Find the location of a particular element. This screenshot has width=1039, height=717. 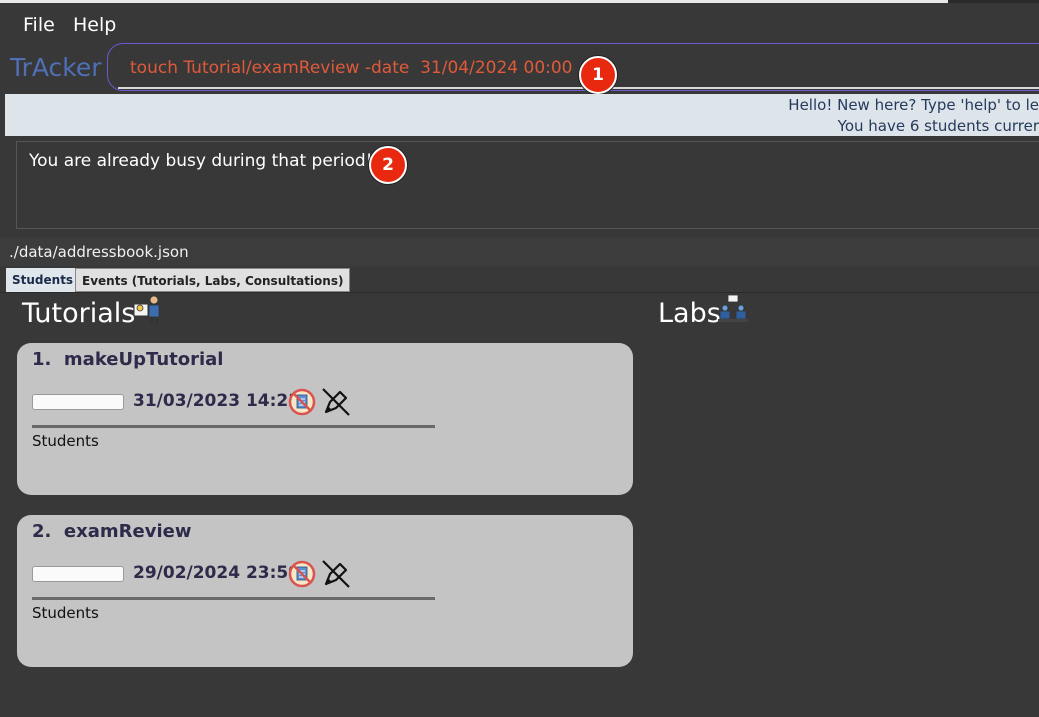

tutorial-card-index: 1. is located at coordinates (42, 359).